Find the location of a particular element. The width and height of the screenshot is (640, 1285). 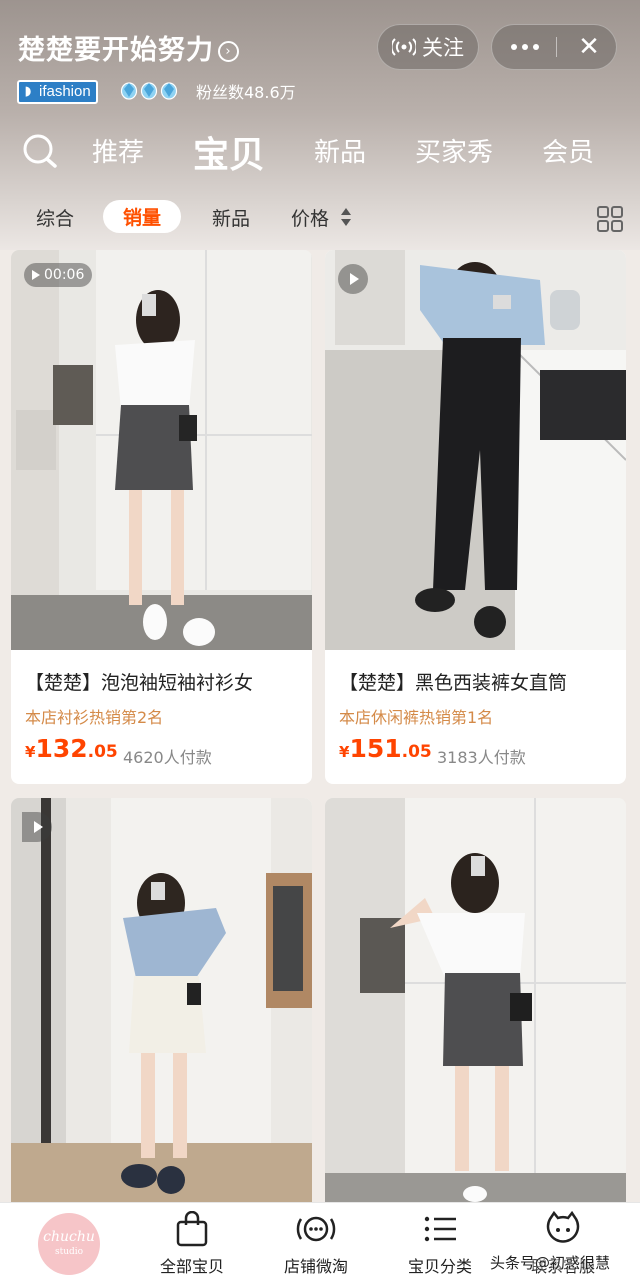

nav-categories: 宝贝分类 is located at coordinates (440, 1244).